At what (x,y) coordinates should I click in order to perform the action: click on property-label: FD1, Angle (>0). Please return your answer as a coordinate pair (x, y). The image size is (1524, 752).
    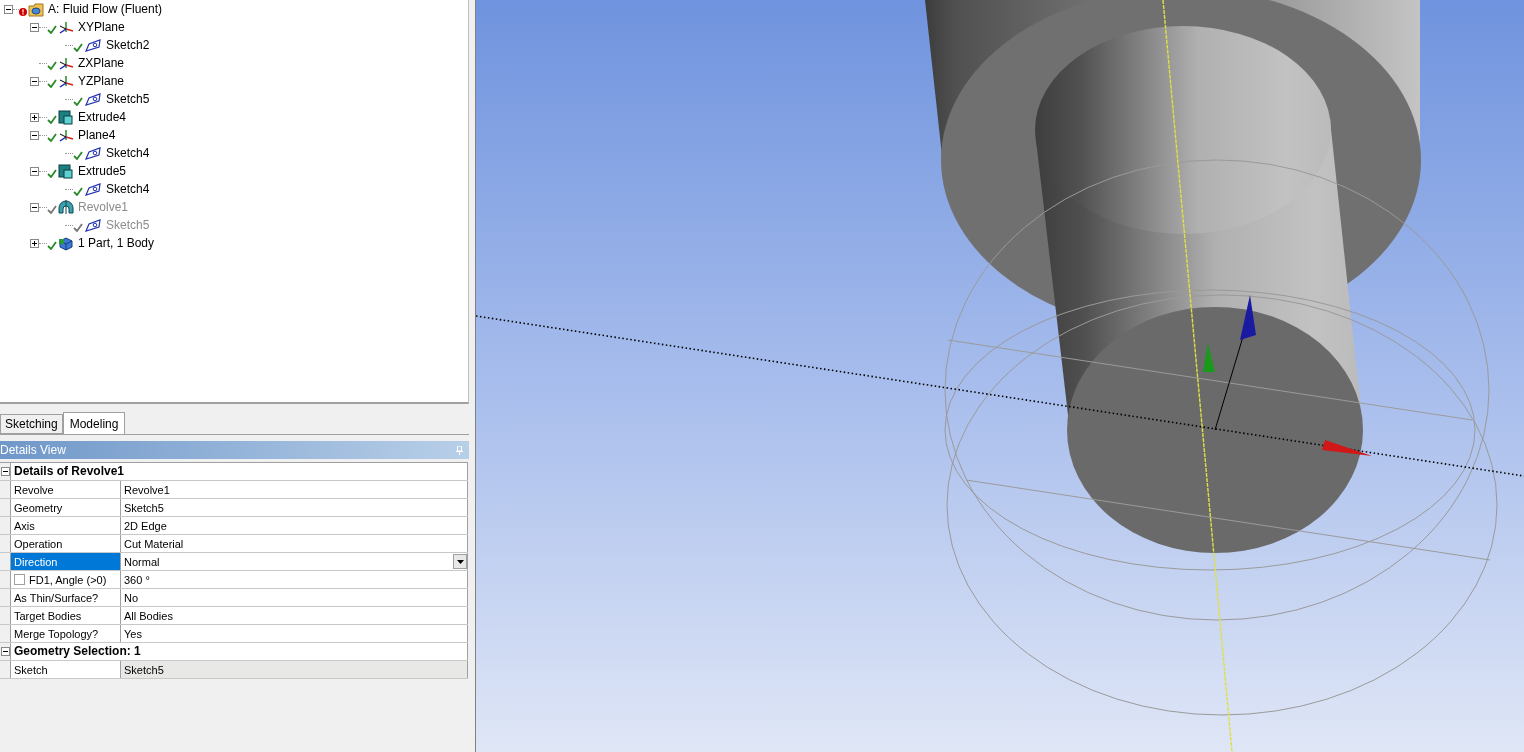
    Looking at the image, I should click on (66, 579).